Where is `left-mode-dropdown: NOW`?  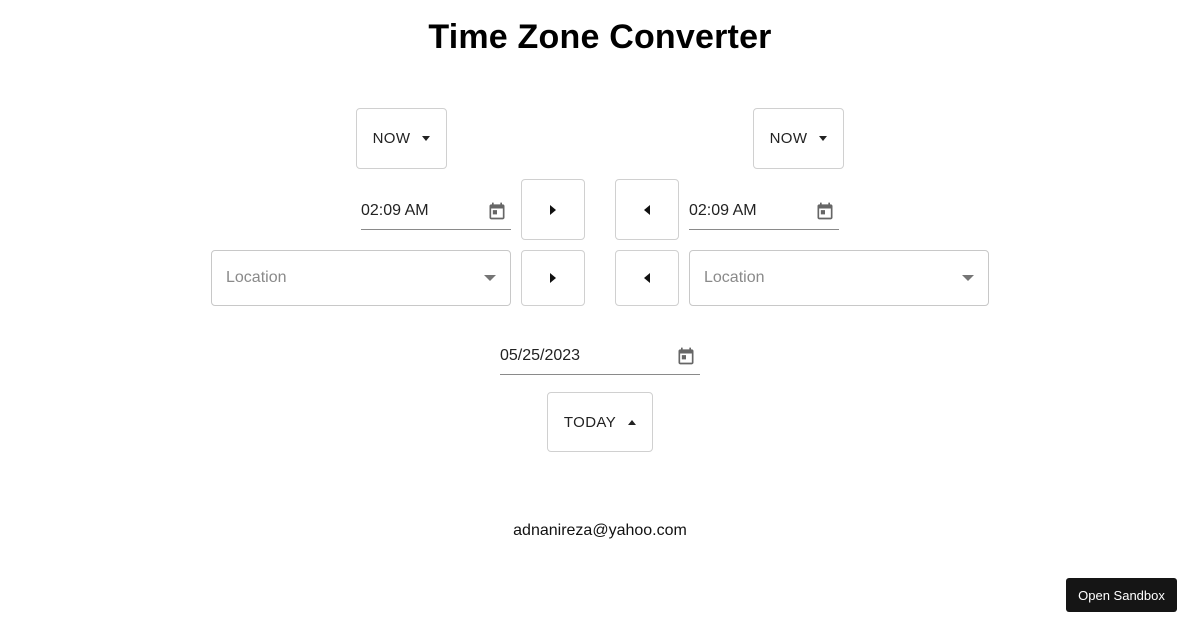
left-mode-dropdown: NOW is located at coordinates (401, 138).